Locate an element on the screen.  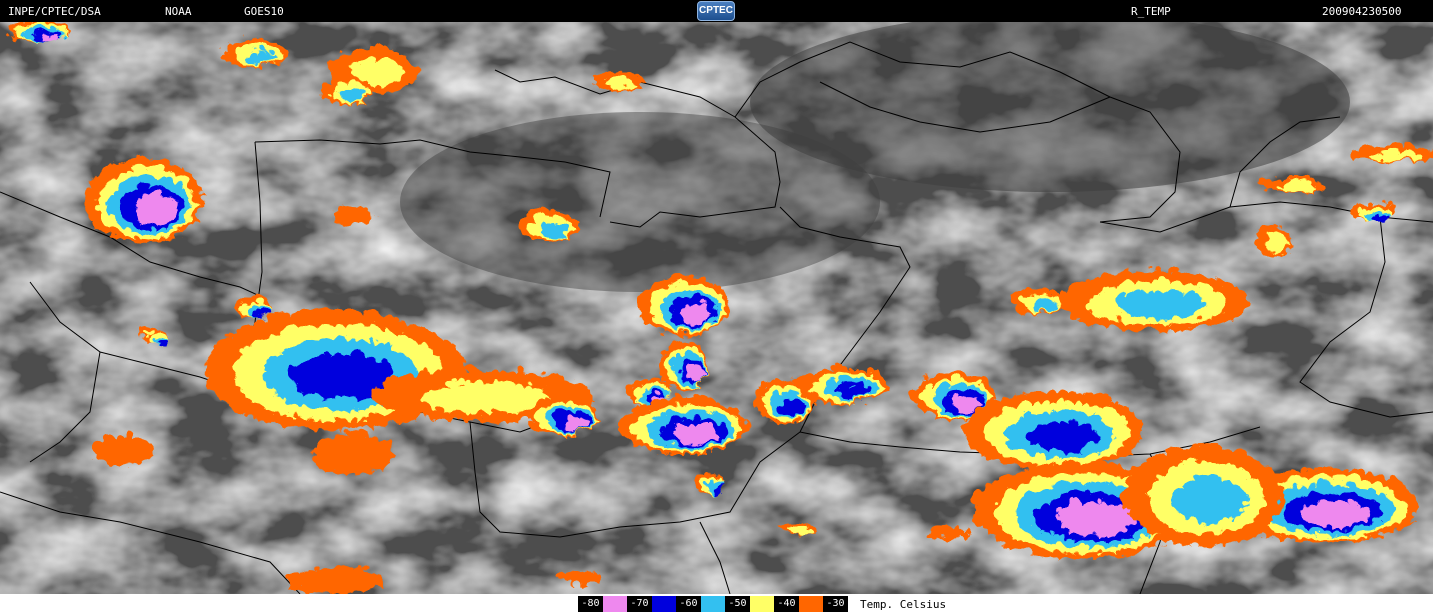
legend-strip: -80 -70 -60 -50 -40 -30 is located at coordinates (713, 604).